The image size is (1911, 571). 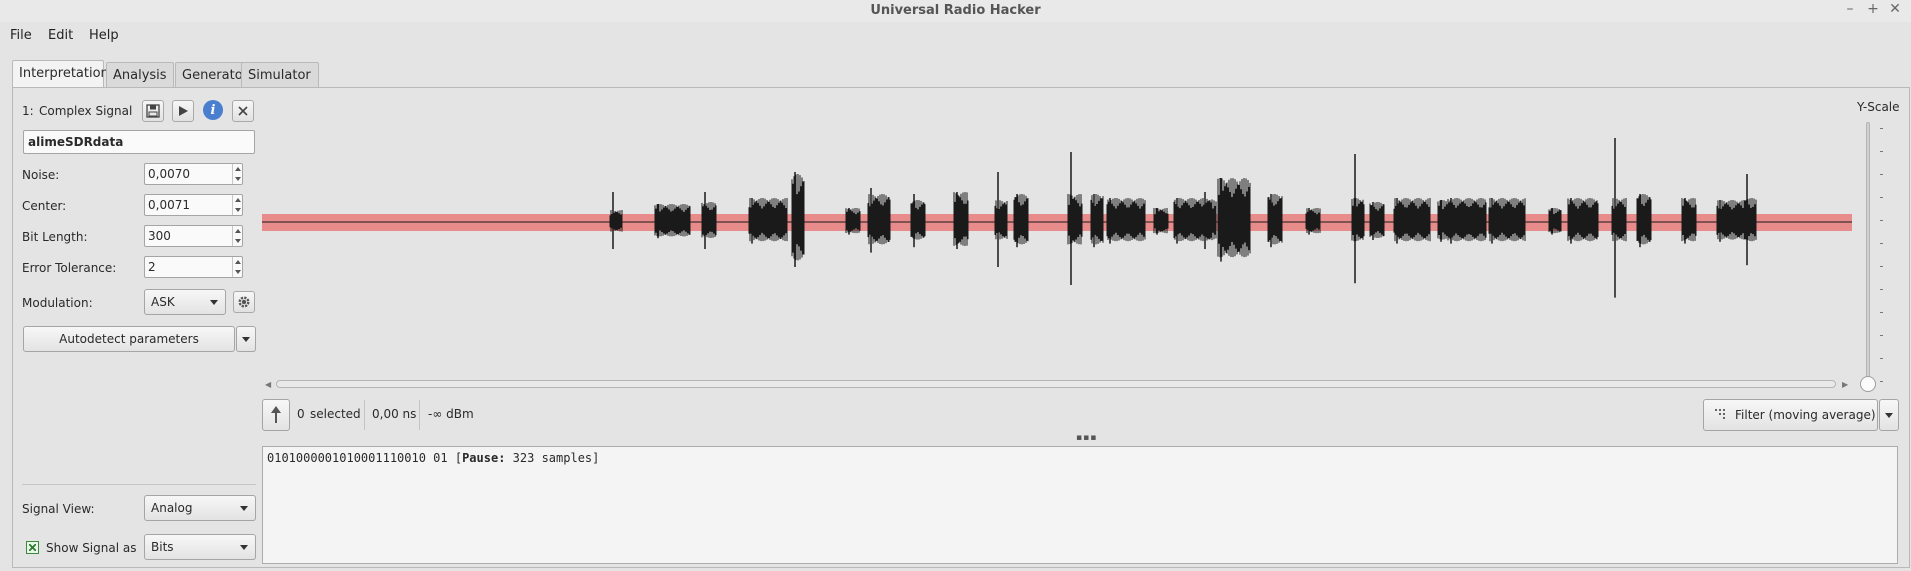 What do you see at coordinates (237, 205) in the screenshot?
I see `center-stepper` at bounding box center [237, 205].